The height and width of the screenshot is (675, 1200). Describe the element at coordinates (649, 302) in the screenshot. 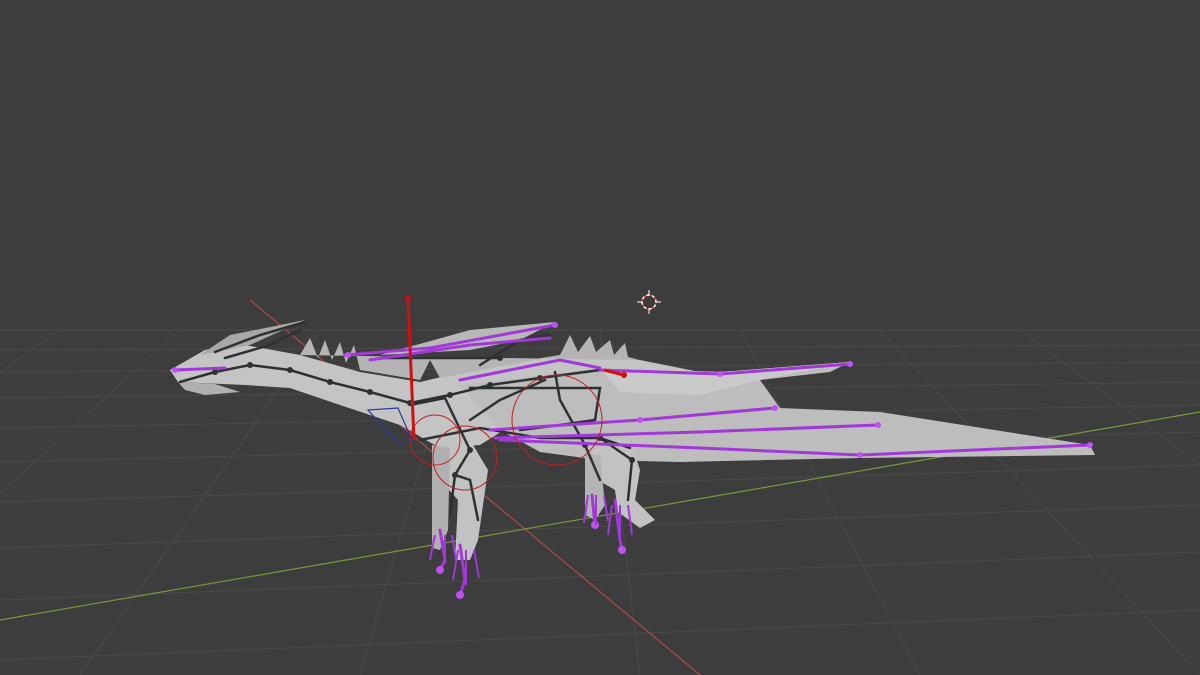

I see `3d-cursor-icon` at that location.